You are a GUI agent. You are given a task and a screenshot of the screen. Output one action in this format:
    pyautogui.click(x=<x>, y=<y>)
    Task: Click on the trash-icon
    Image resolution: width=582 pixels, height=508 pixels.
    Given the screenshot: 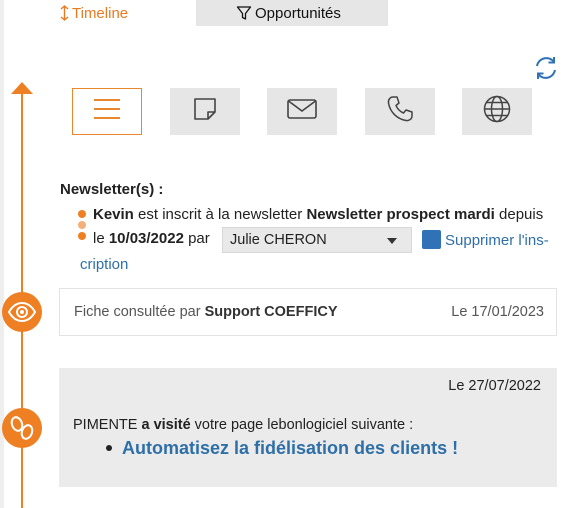 What is the action you would take?
    pyautogui.click(x=431, y=239)
    